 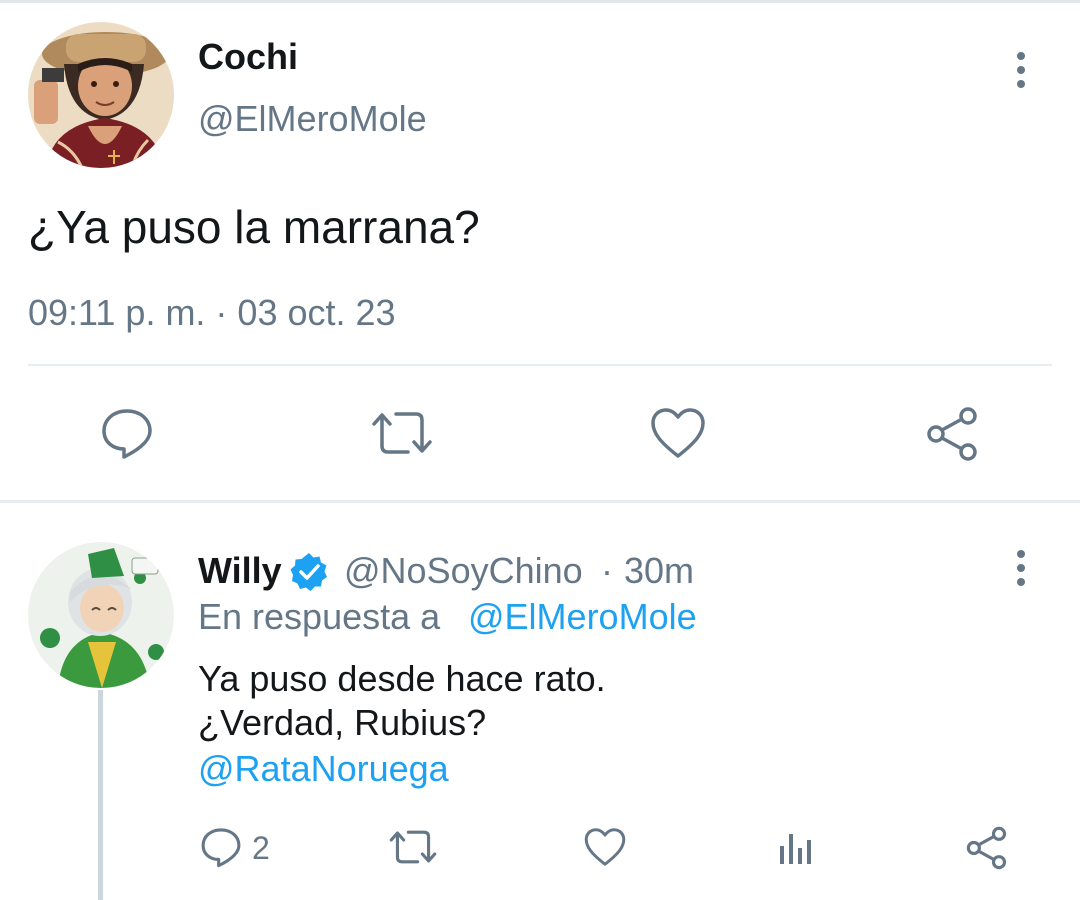 What do you see at coordinates (463, 571) in the screenshot?
I see `willy-handle: @NoSoyChino` at bounding box center [463, 571].